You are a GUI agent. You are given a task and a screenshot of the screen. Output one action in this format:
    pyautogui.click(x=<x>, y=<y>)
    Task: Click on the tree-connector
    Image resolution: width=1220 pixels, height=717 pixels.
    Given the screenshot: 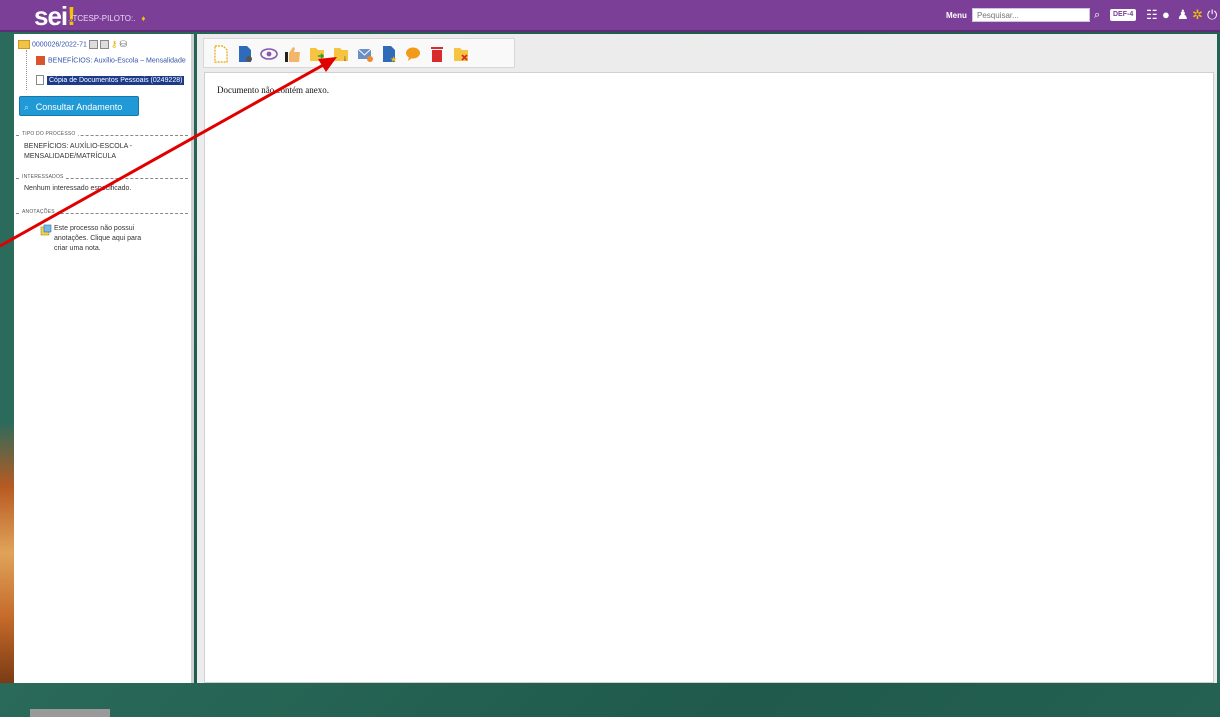 What is the action you would take?
    pyautogui.click(x=27, y=70)
    